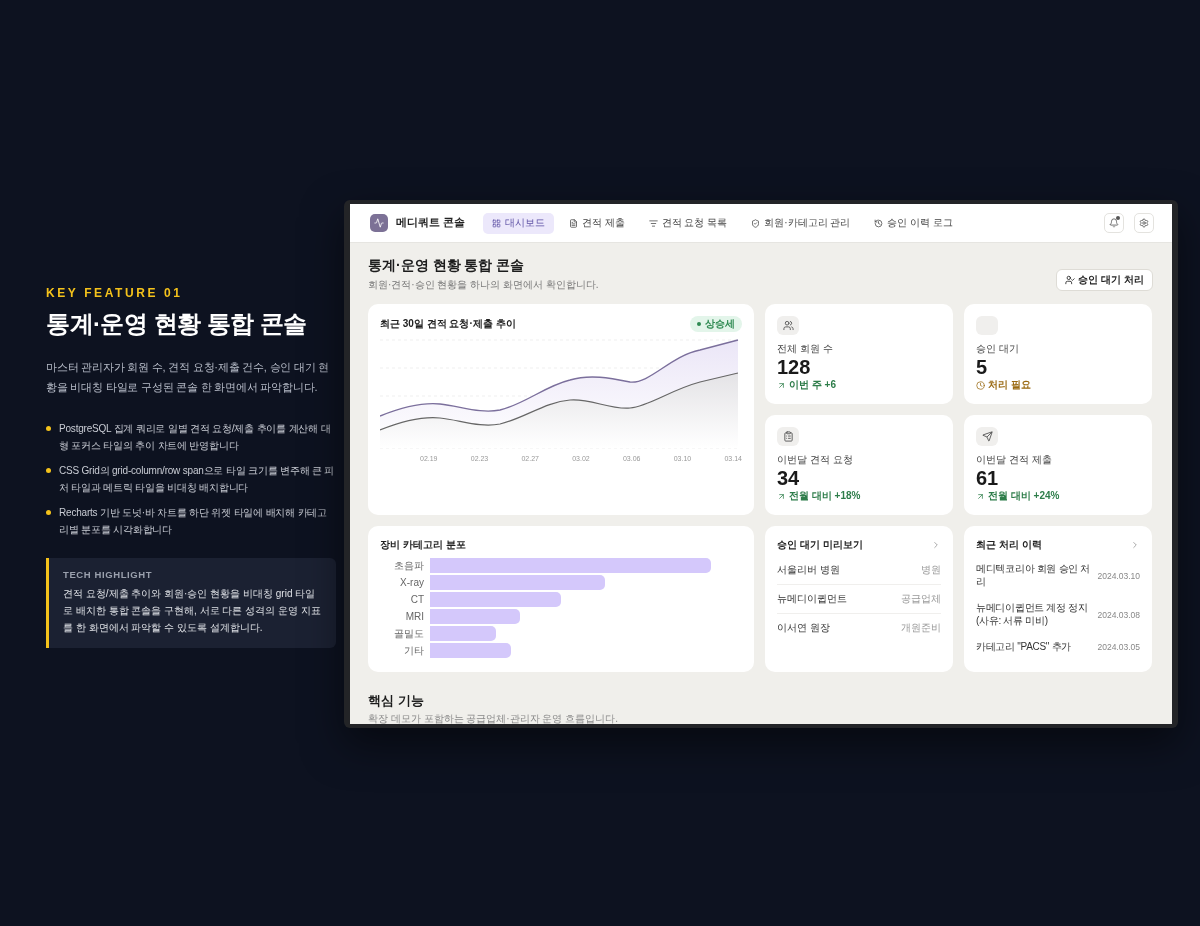 This screenshot has height=926, width=1200. Describe the element at coordinates (1024, 647) in the screenshot. I see `history-text: 카테고리 "PACS" 추가` at that location.